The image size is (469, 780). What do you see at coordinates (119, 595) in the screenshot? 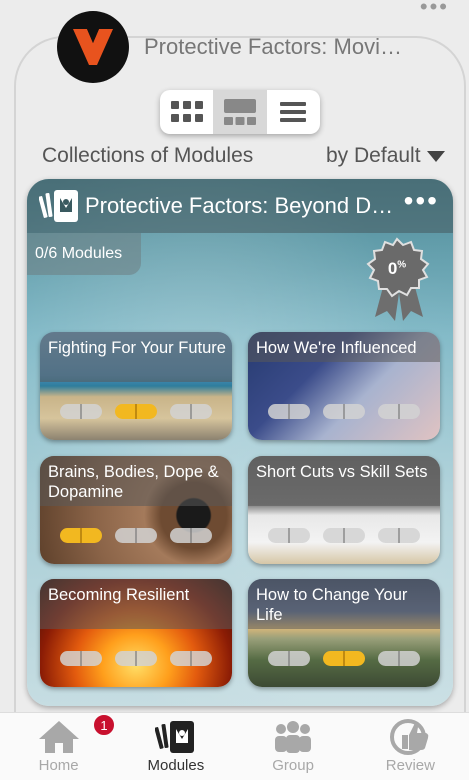
I see `module-title: Becoming Resilient` at bounding box center [119, 595].